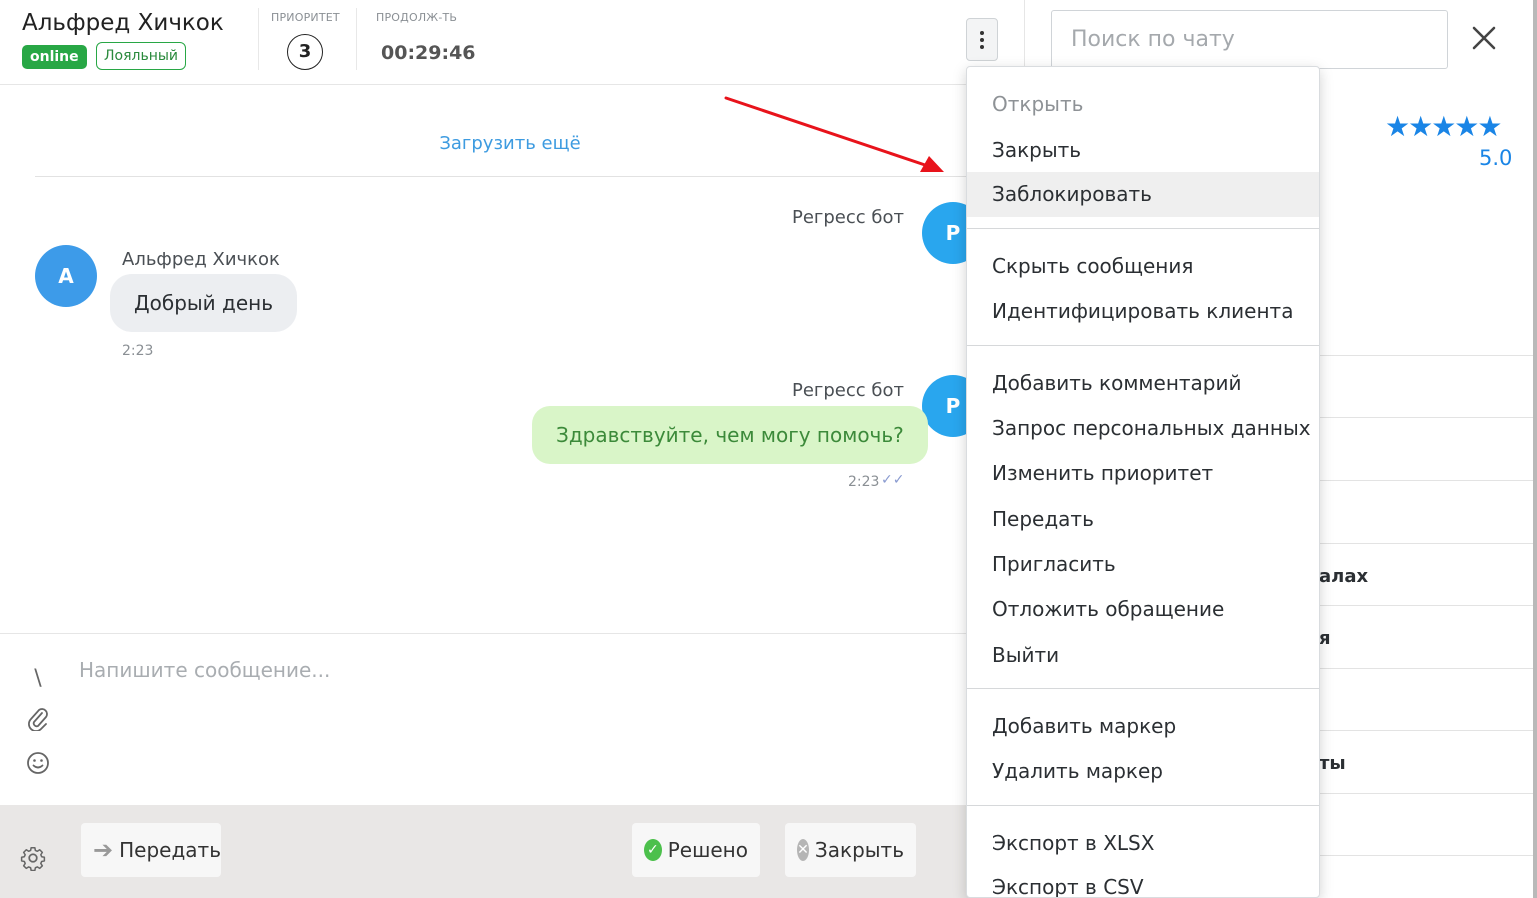  Describe the element at coordinates (1332, 763) in the screenshot. I see `panel-row-label: ты` at that location.